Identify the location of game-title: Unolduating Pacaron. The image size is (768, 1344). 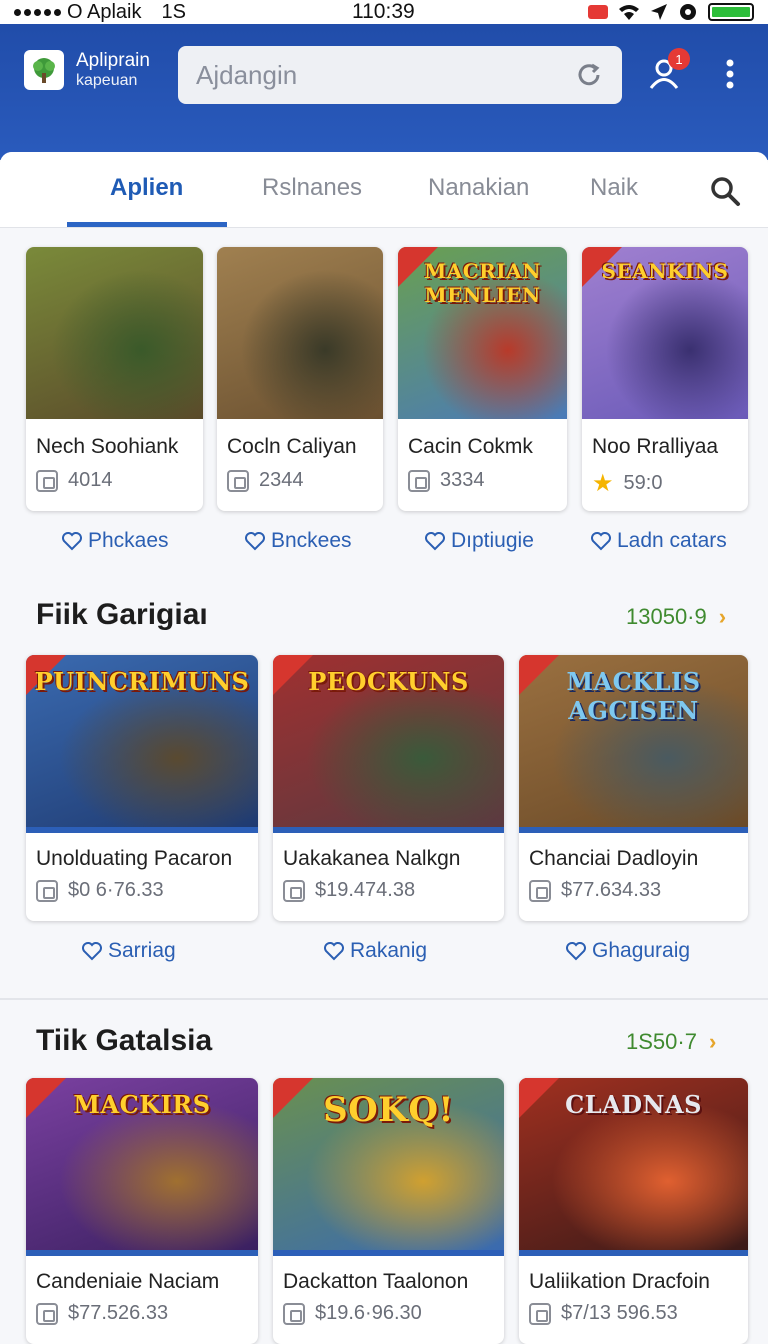
(134, 858).